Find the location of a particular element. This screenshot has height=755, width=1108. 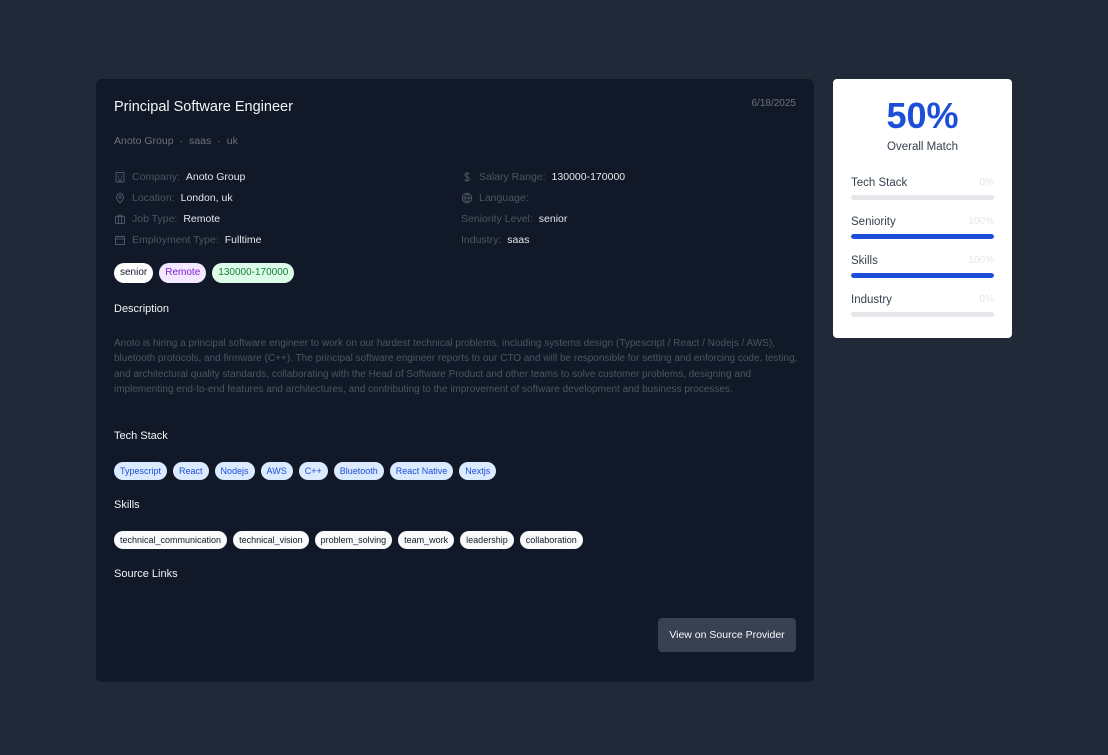

detail-value: senior is located at coordinates (553, 218).